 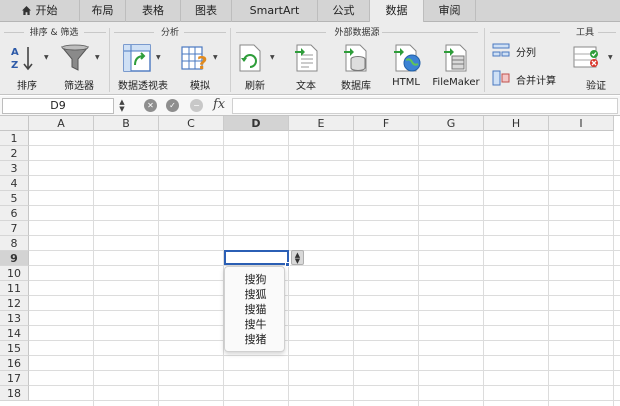 I want to click on row-header-11: 11, so click(x=14, y=288).